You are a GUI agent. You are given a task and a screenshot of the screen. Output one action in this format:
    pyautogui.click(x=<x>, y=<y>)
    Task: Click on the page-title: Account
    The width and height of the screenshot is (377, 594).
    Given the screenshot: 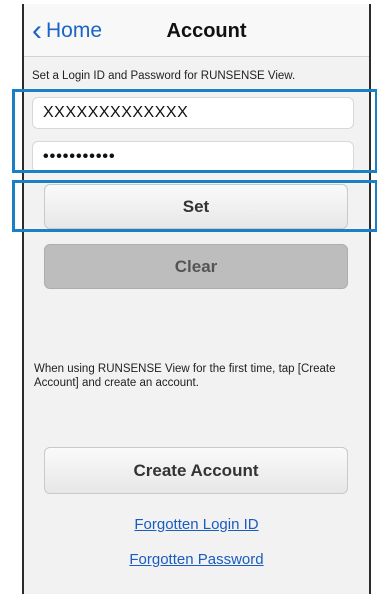 What is the action you would take?
    pyautogui.click(x=206, y=31)
    